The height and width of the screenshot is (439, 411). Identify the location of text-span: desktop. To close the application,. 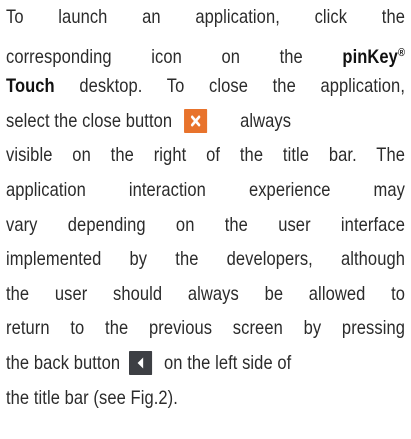
(242, 87).